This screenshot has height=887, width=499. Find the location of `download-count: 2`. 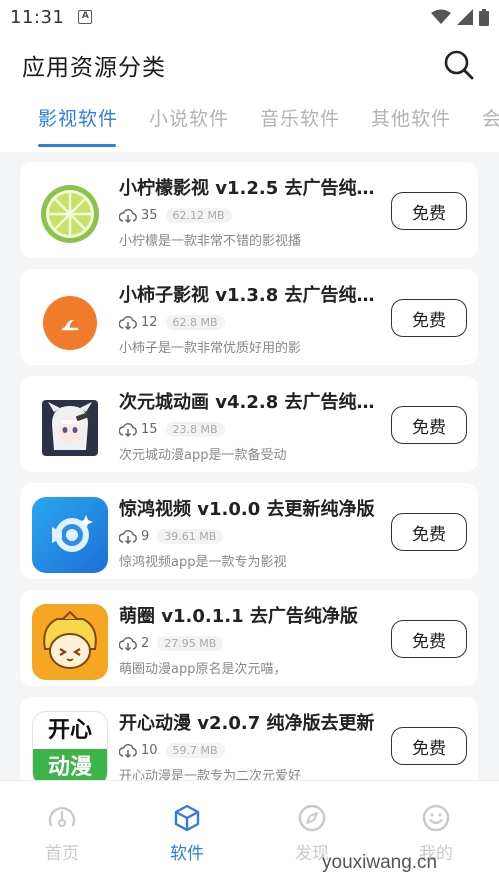

download-count: 2 is located at coordinates (145, 643).